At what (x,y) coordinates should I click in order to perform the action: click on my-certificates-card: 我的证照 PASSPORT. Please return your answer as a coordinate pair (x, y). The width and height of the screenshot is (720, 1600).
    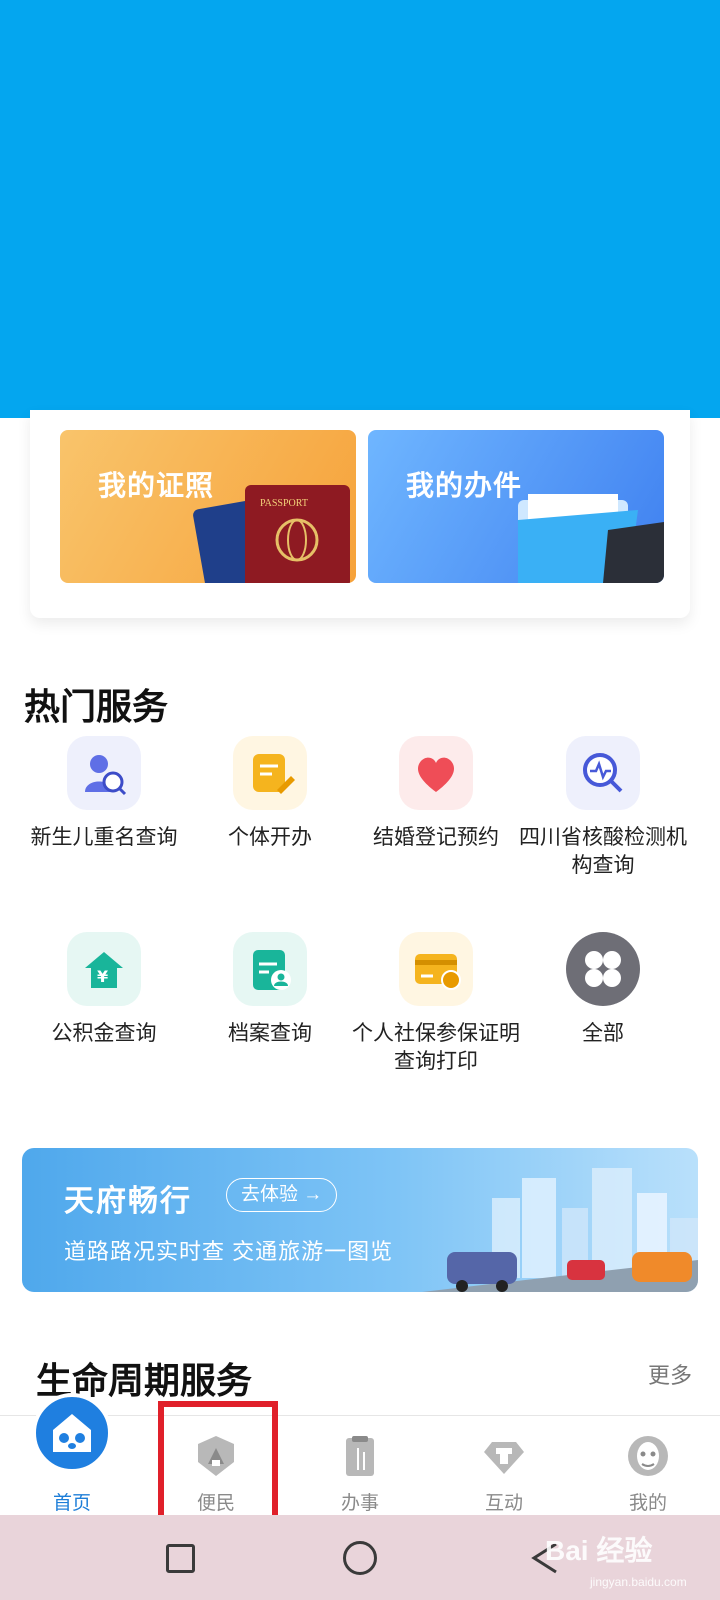
    Looking at the image, I should click on (208, 506).